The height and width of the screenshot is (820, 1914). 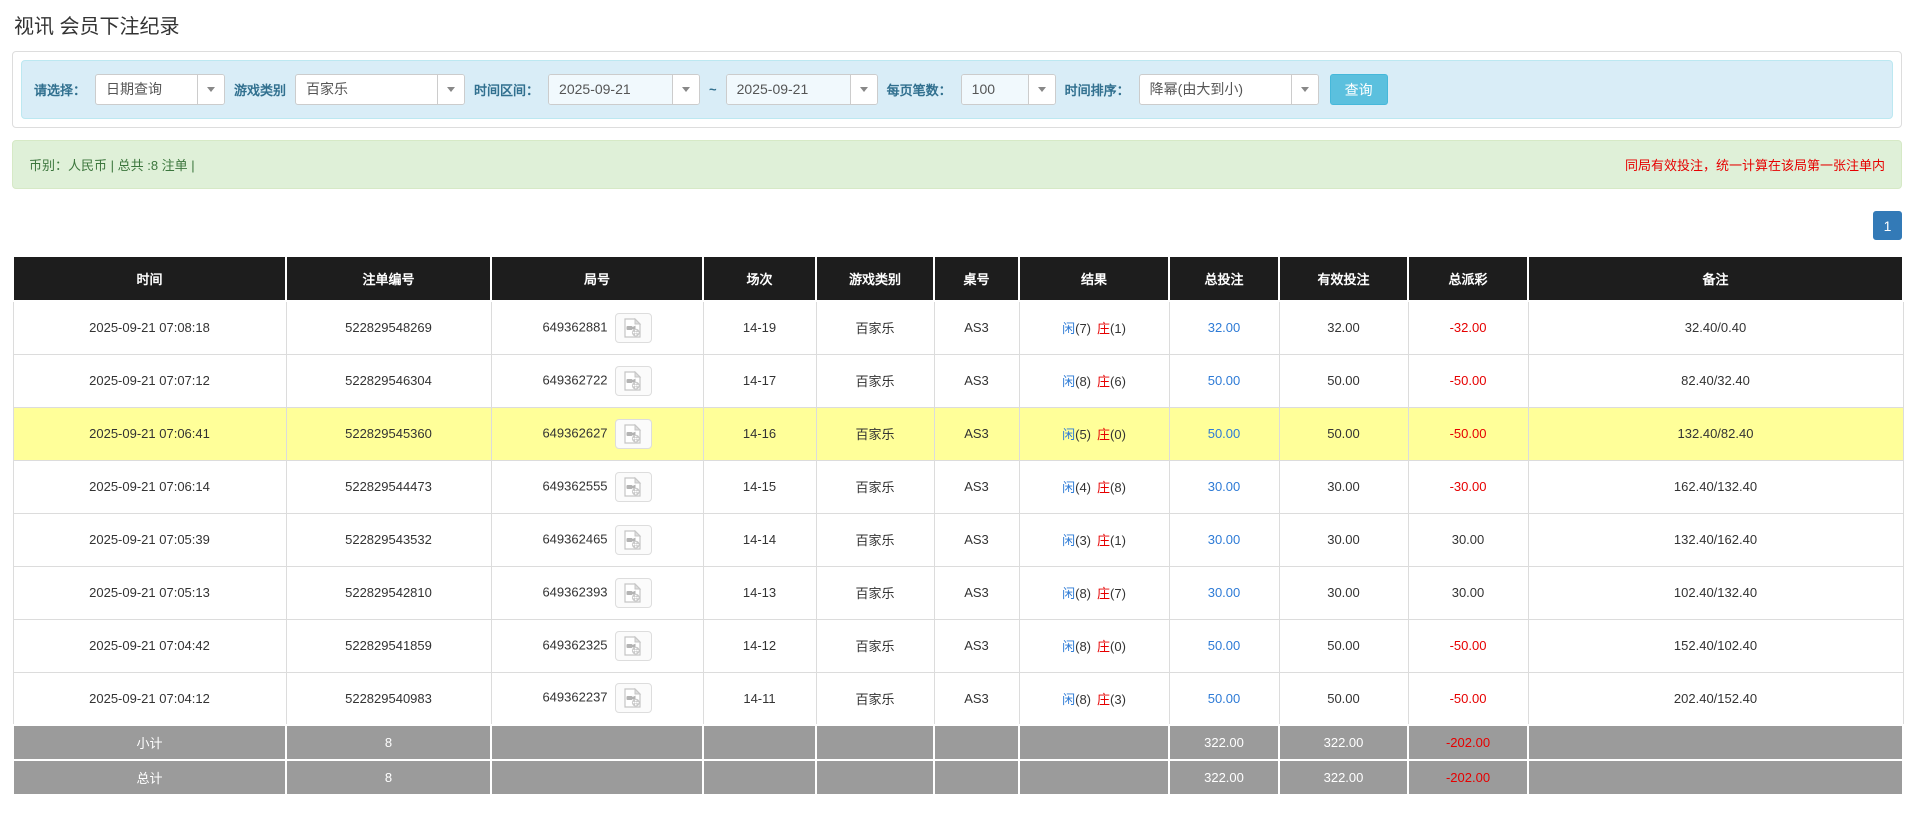 What do you see at coordinates (112, 165) in the screenshot?
I see `summary-text: 币别：人民币 | 总共 :8 注单 |` at bounding box center [112, 165].